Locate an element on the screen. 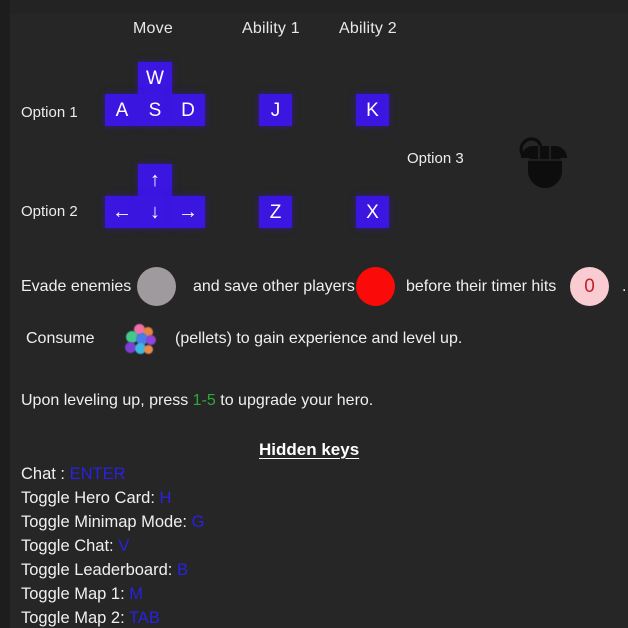 The width and height of the screenshot is (628, 628). hidden-key-row-map-2: Toggle Map 2: TAB is located at coordinates (90, 618).